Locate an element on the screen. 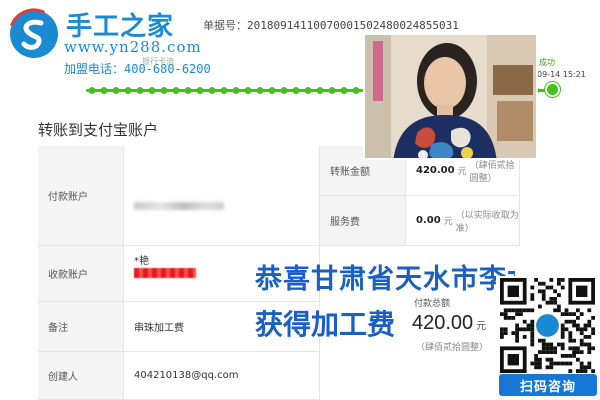 The image size is (600, 400). total-label: 付款总额 is located at coordinates (432, 304).